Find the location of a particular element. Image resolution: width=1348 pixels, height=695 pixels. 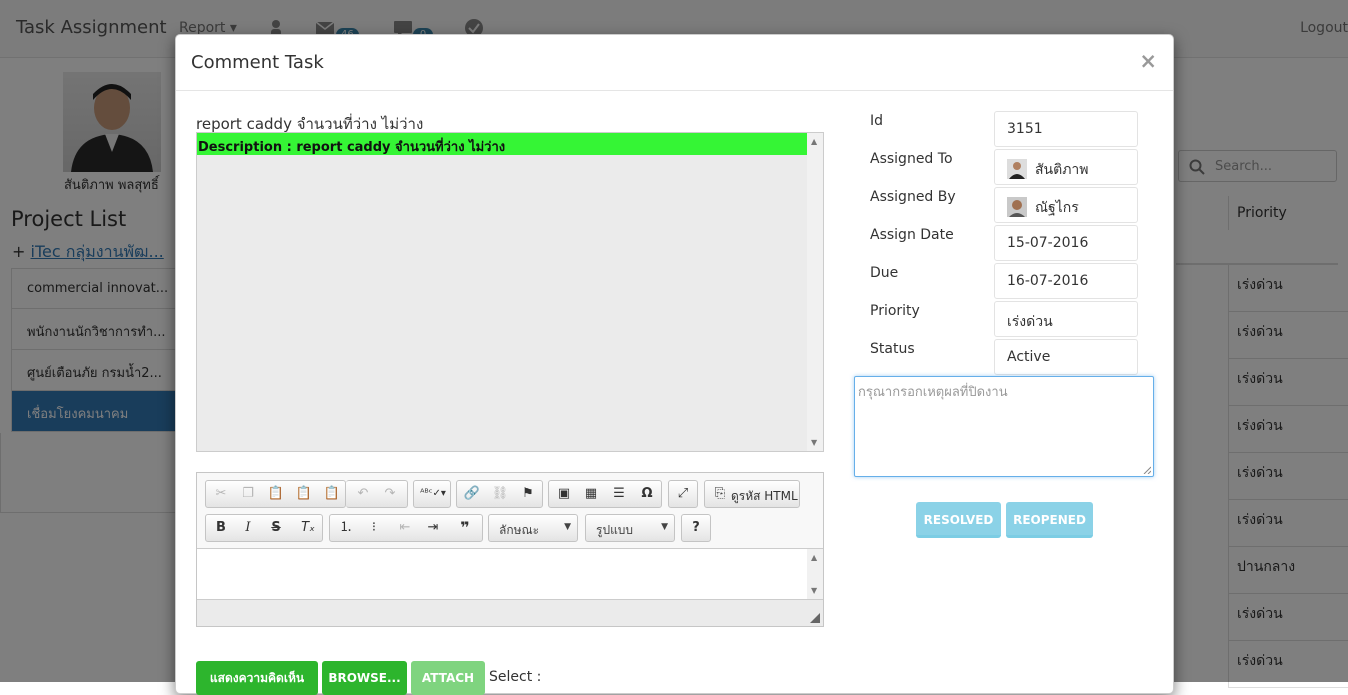

table-icon: ▦ is located at coordinates (591, 494).